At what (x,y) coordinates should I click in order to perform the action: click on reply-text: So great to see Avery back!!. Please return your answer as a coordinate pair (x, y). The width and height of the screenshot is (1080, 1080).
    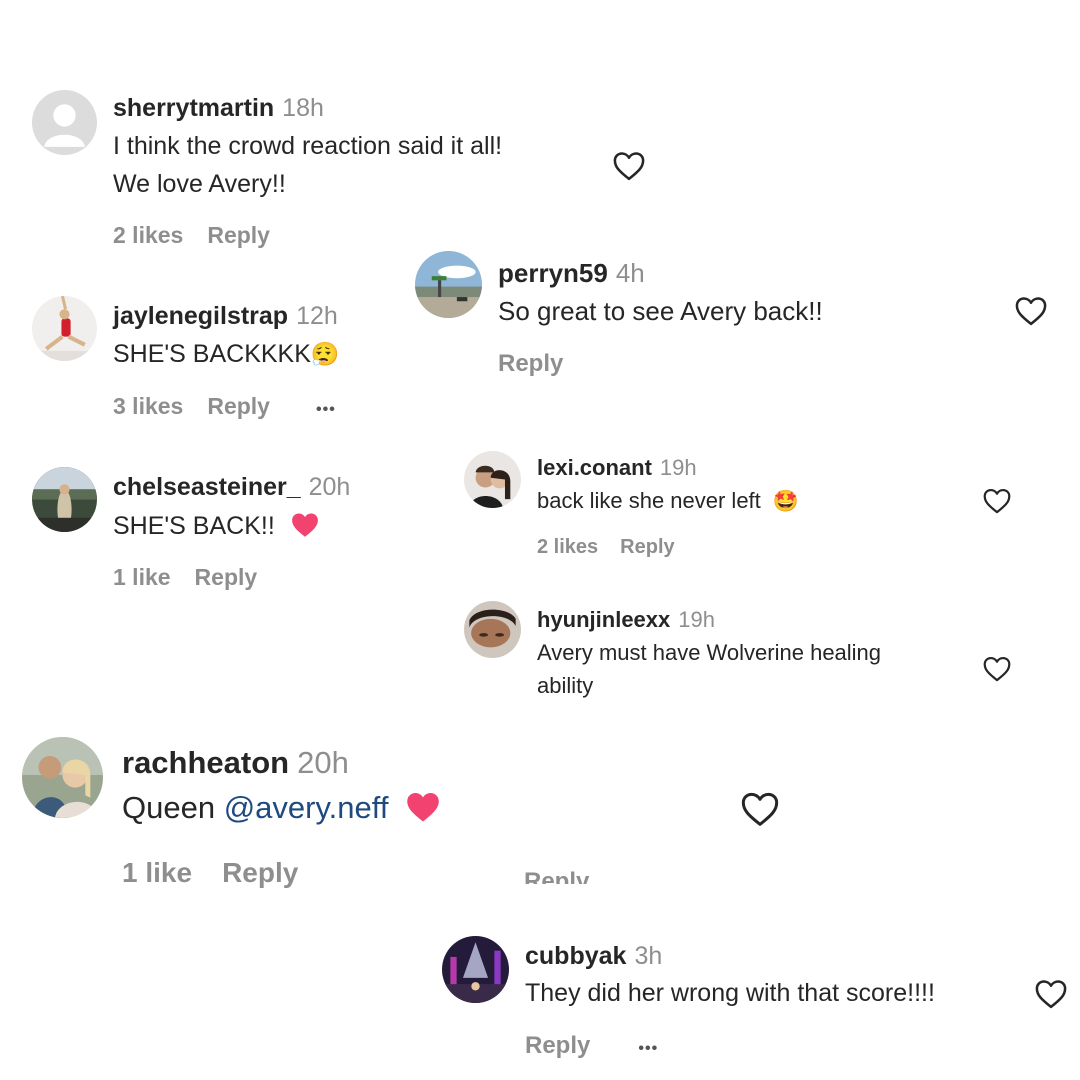
    Looking at the image, I should click on (660, 311).